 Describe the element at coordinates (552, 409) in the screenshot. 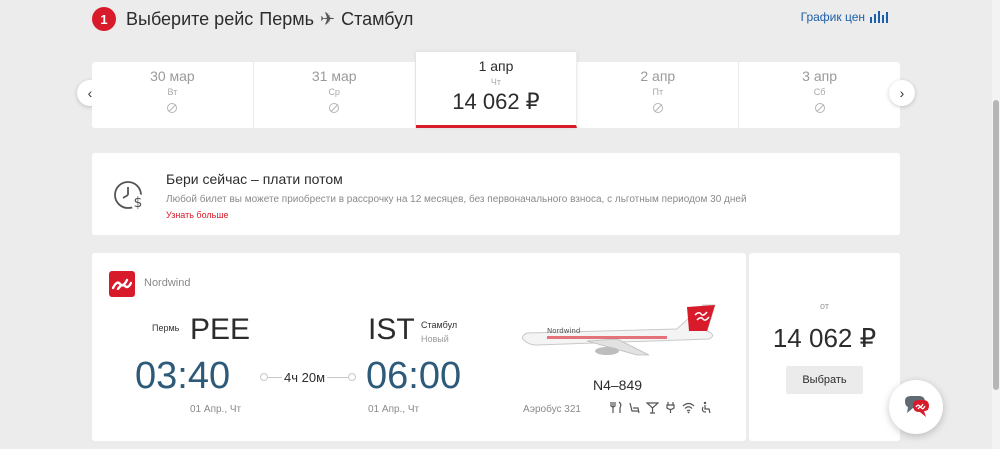

I see `aircraft-type: Аэробус 321` at that location.